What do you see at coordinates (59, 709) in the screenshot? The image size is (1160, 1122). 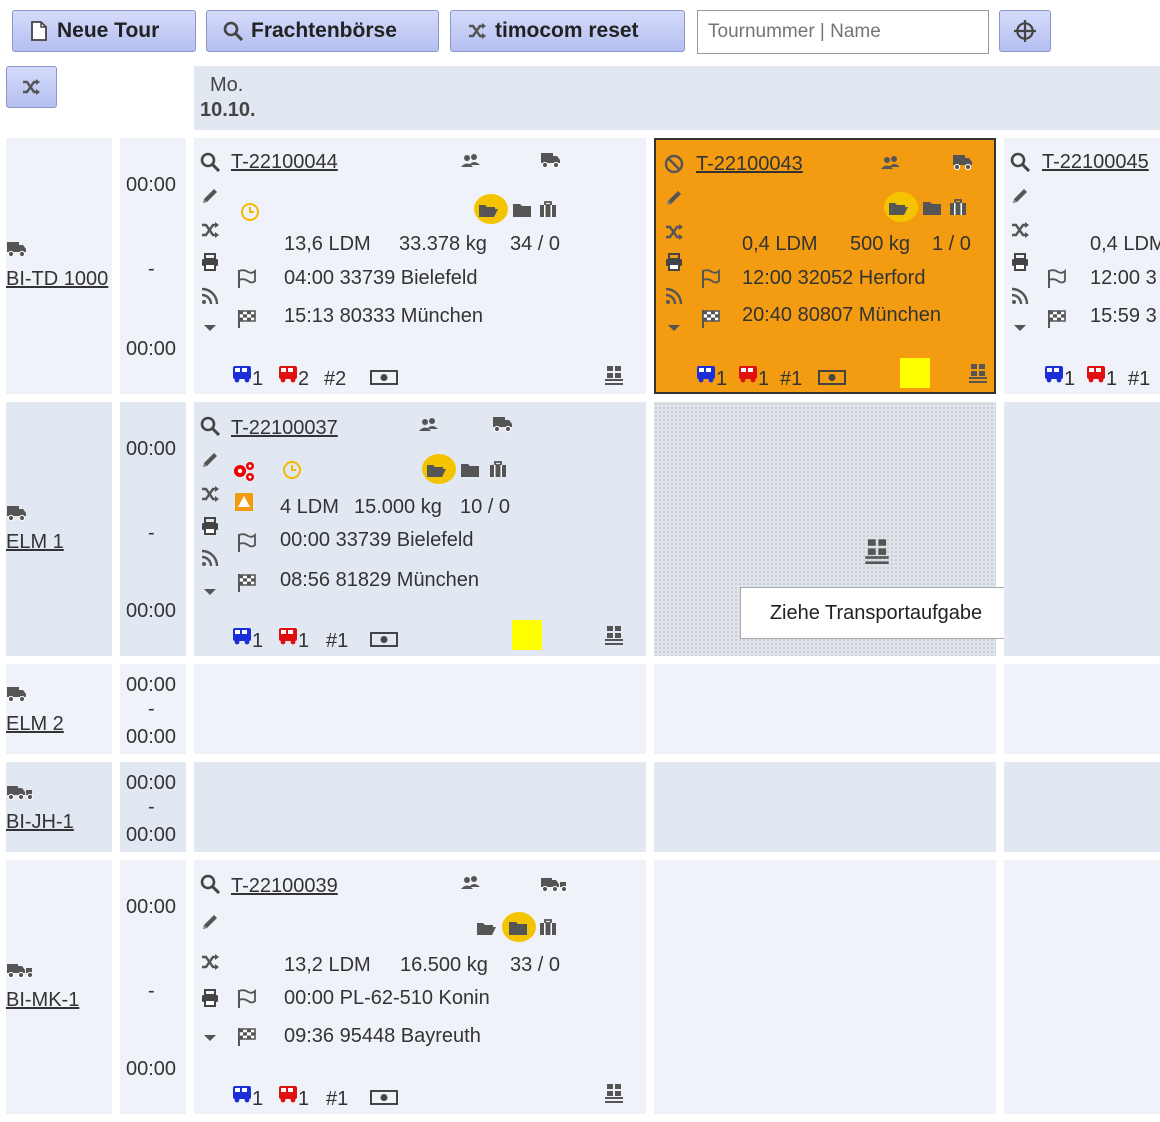 I see `vehicle-cell: ELM 2` at bounding box center [59, 709].